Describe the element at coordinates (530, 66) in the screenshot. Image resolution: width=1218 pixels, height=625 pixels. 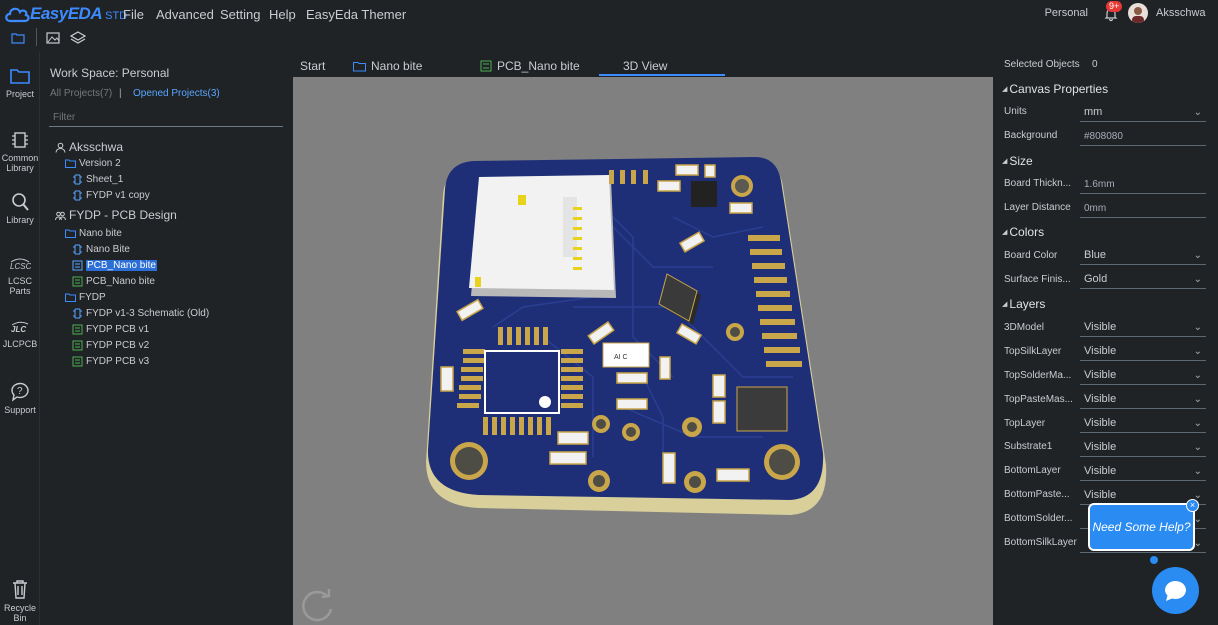
I see `tab-pcb-nano-bite: PCB_Nano bite` at that location.